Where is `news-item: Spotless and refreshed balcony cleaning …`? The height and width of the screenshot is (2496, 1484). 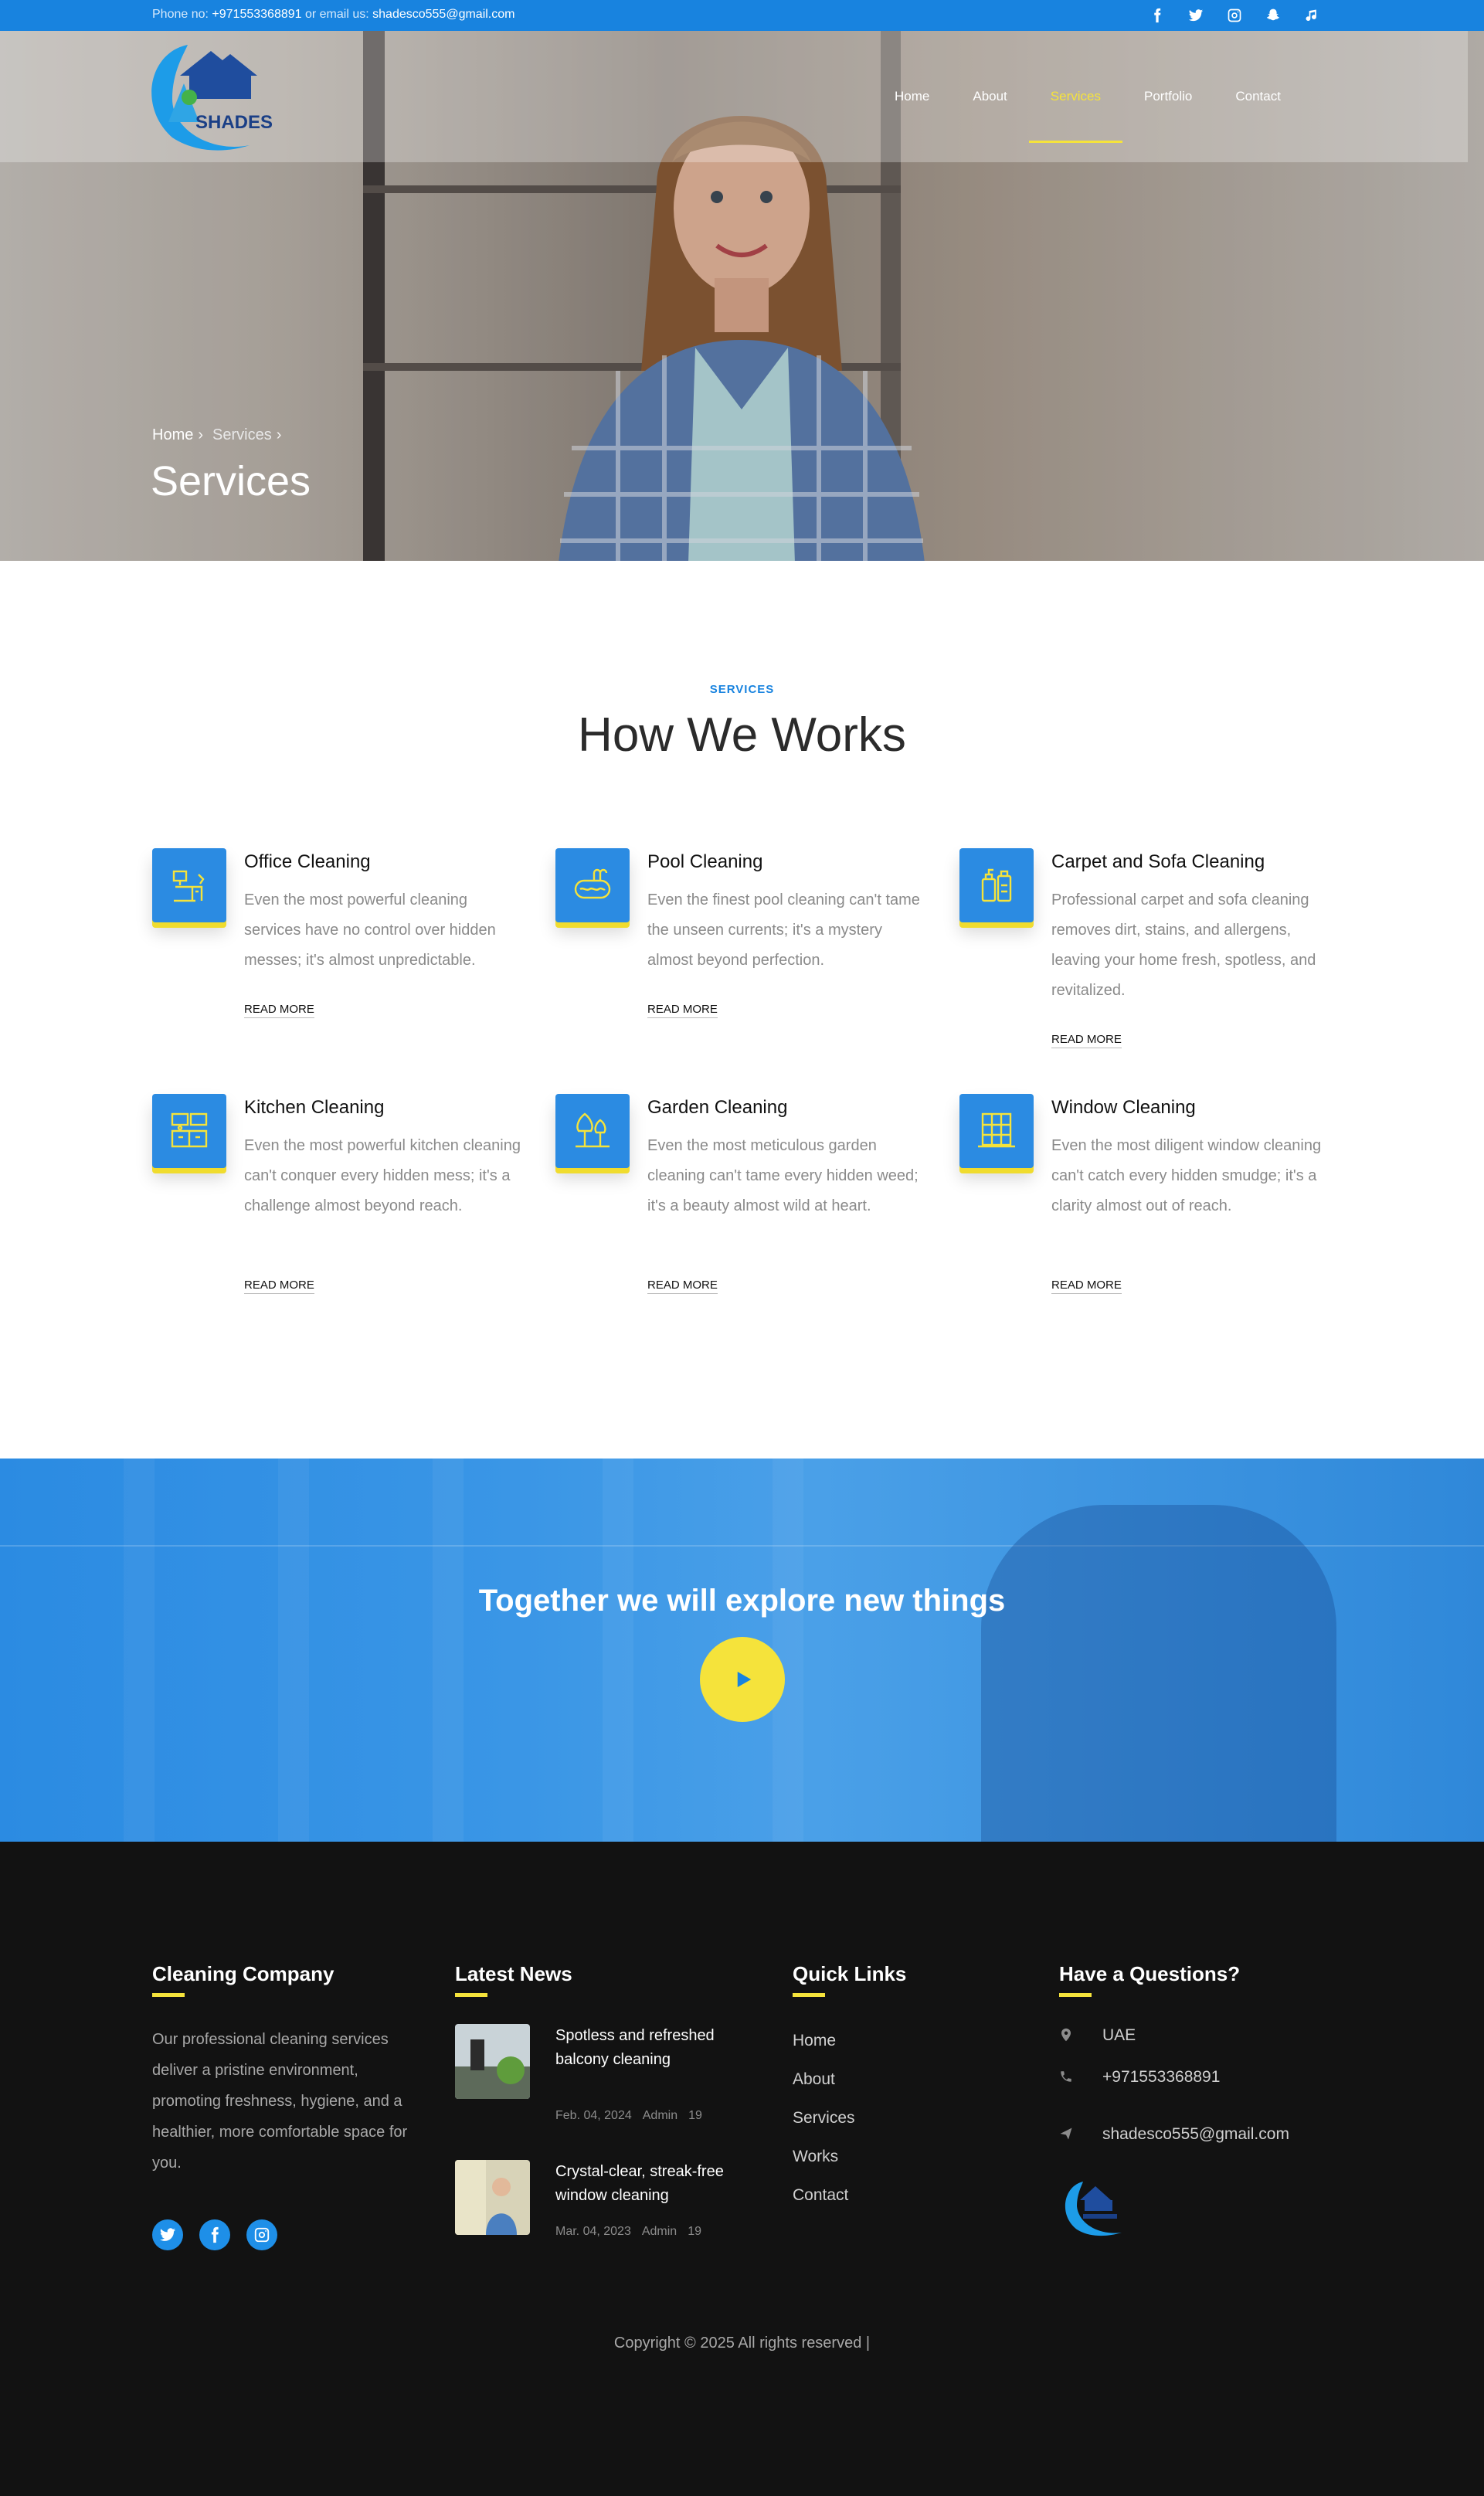
news-item: Spotless and refreshed balcony cleaning … is located at coordinates (594, 2078).